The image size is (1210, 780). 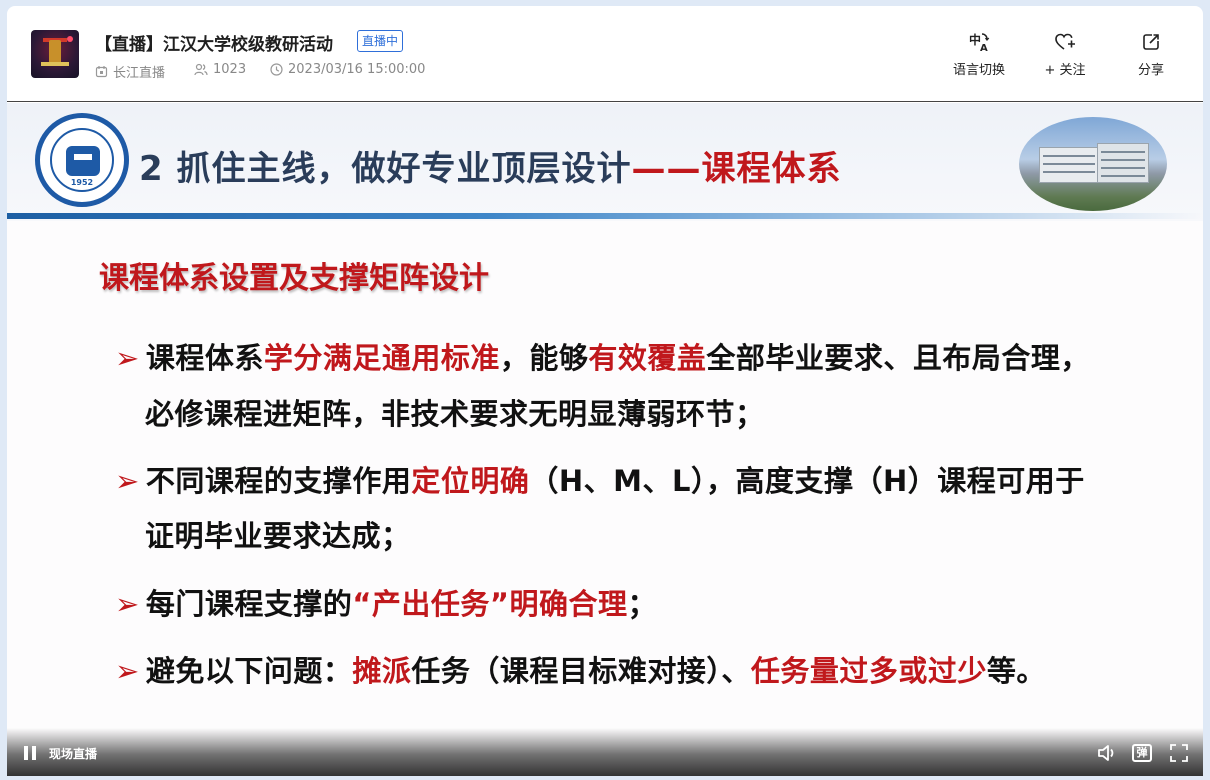 I want to click on svg-text: A, so click(x=984, y=47).